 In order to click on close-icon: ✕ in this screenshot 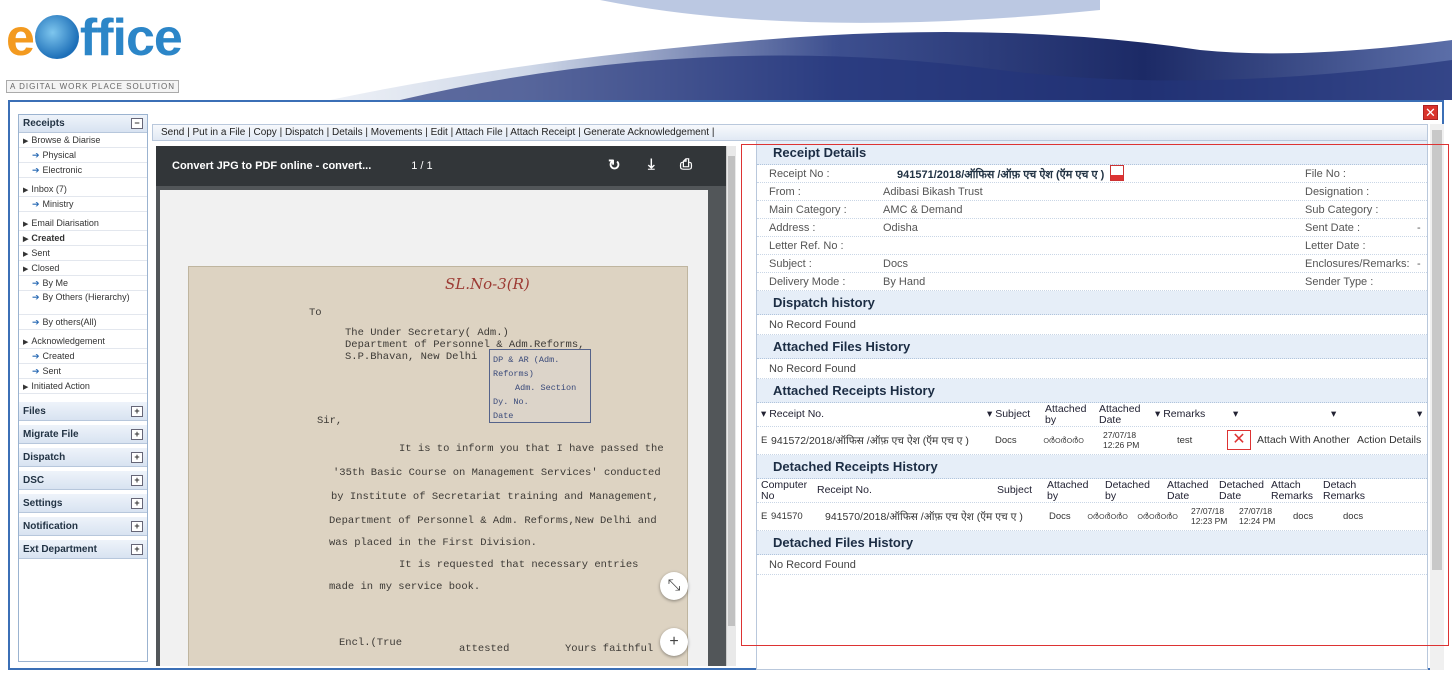, I will do `click(1430, 112)`.